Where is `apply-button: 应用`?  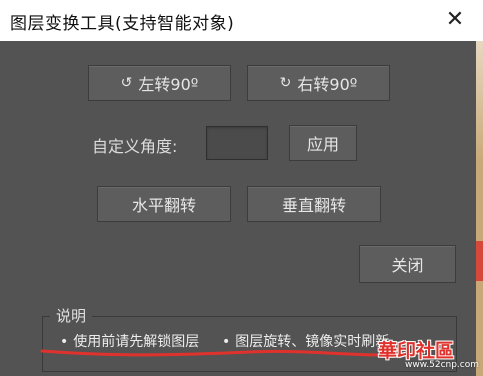
apply-button: 应用 is located at coordinates (323, 143).